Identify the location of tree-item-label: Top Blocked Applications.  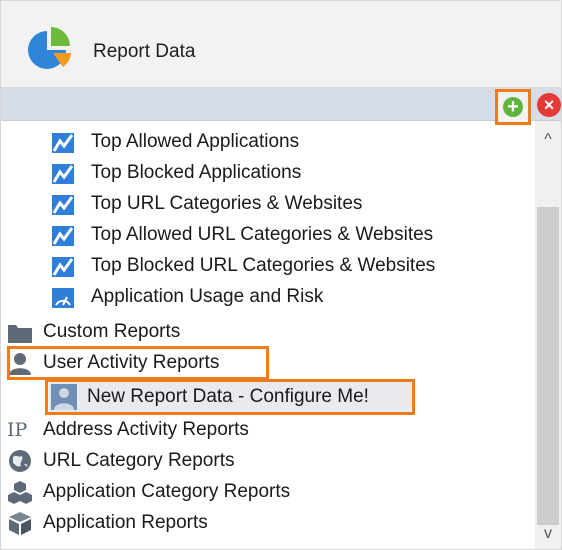
(196, 172).